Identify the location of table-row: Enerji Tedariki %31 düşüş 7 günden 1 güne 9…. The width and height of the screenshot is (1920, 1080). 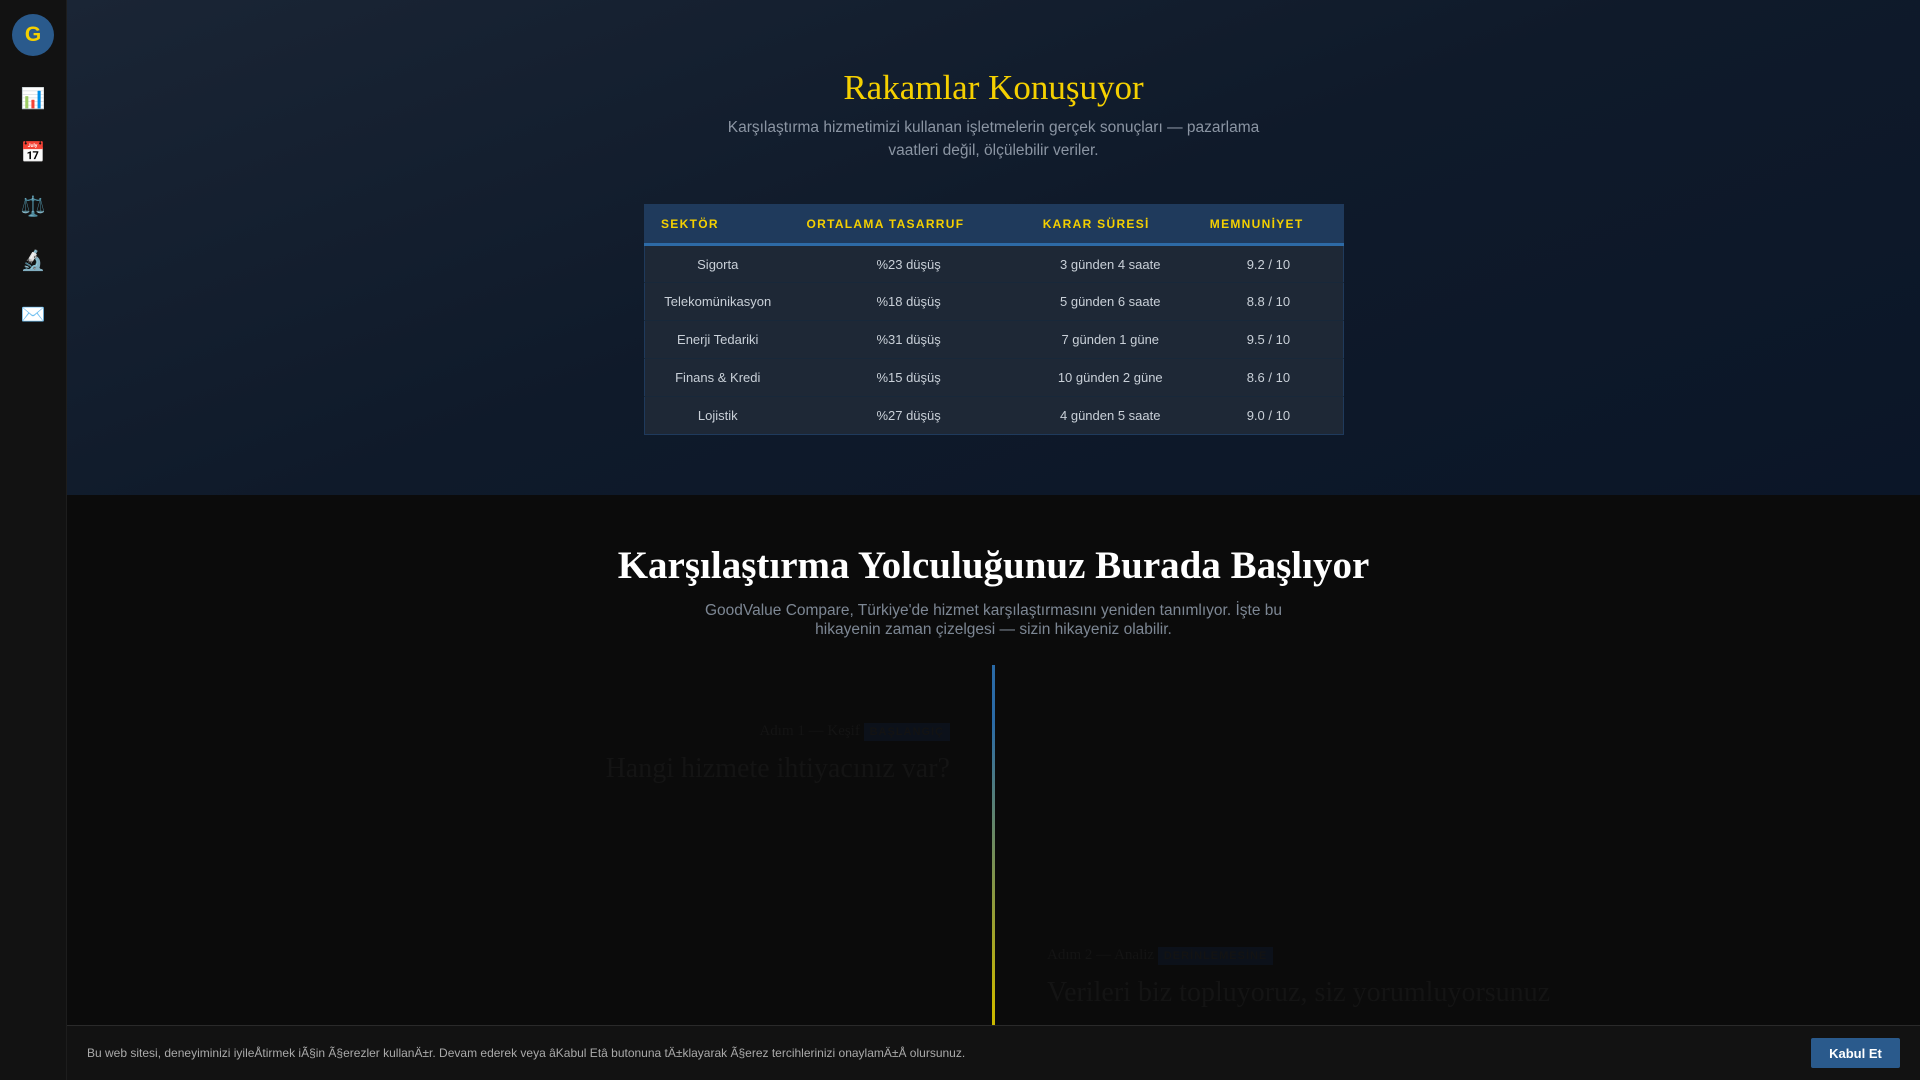
(994, 339).